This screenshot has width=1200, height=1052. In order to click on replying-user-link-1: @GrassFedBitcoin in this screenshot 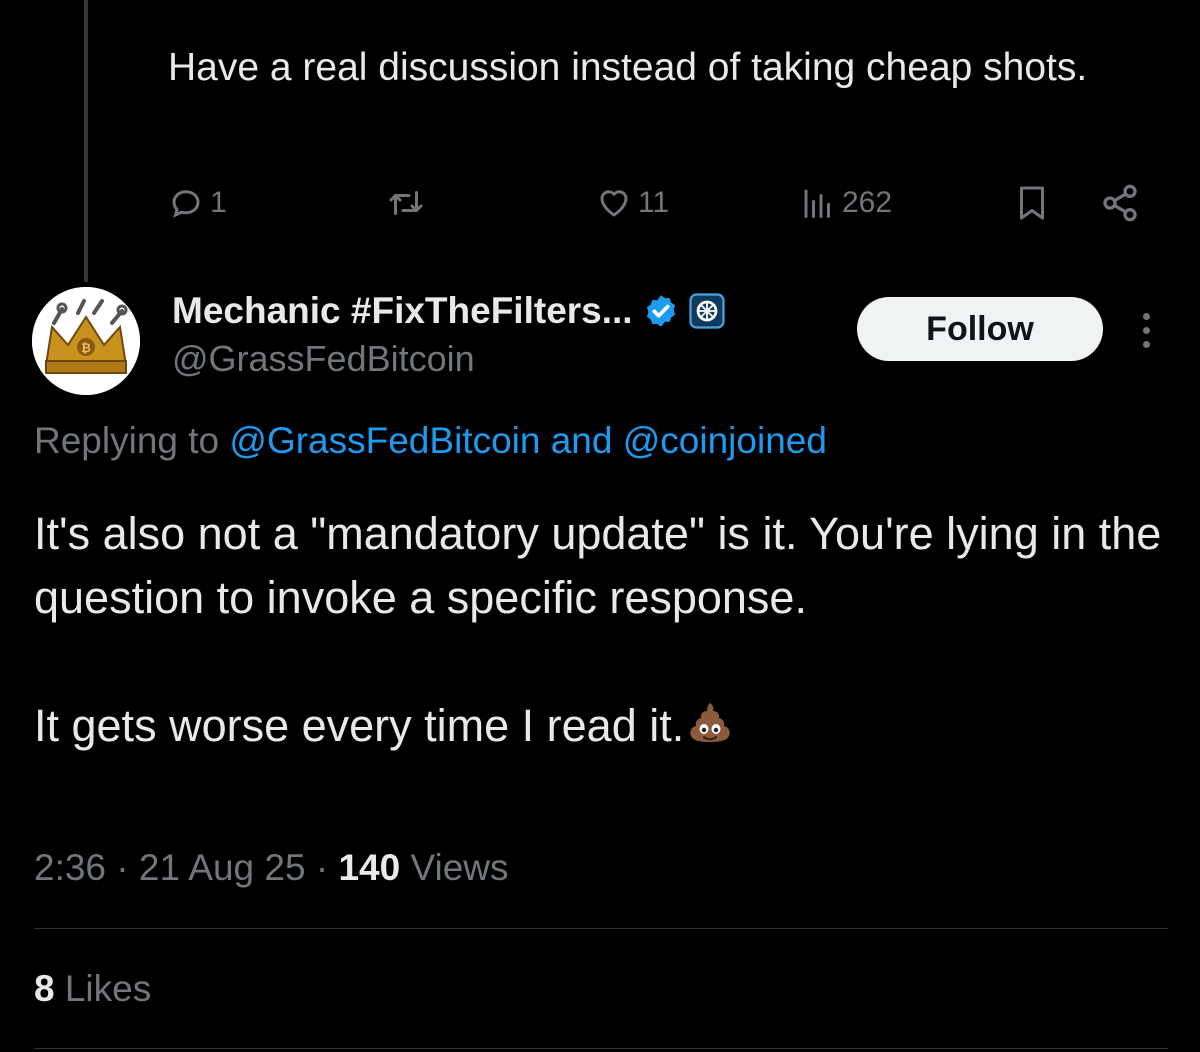, I will do `click(384, 440)`.